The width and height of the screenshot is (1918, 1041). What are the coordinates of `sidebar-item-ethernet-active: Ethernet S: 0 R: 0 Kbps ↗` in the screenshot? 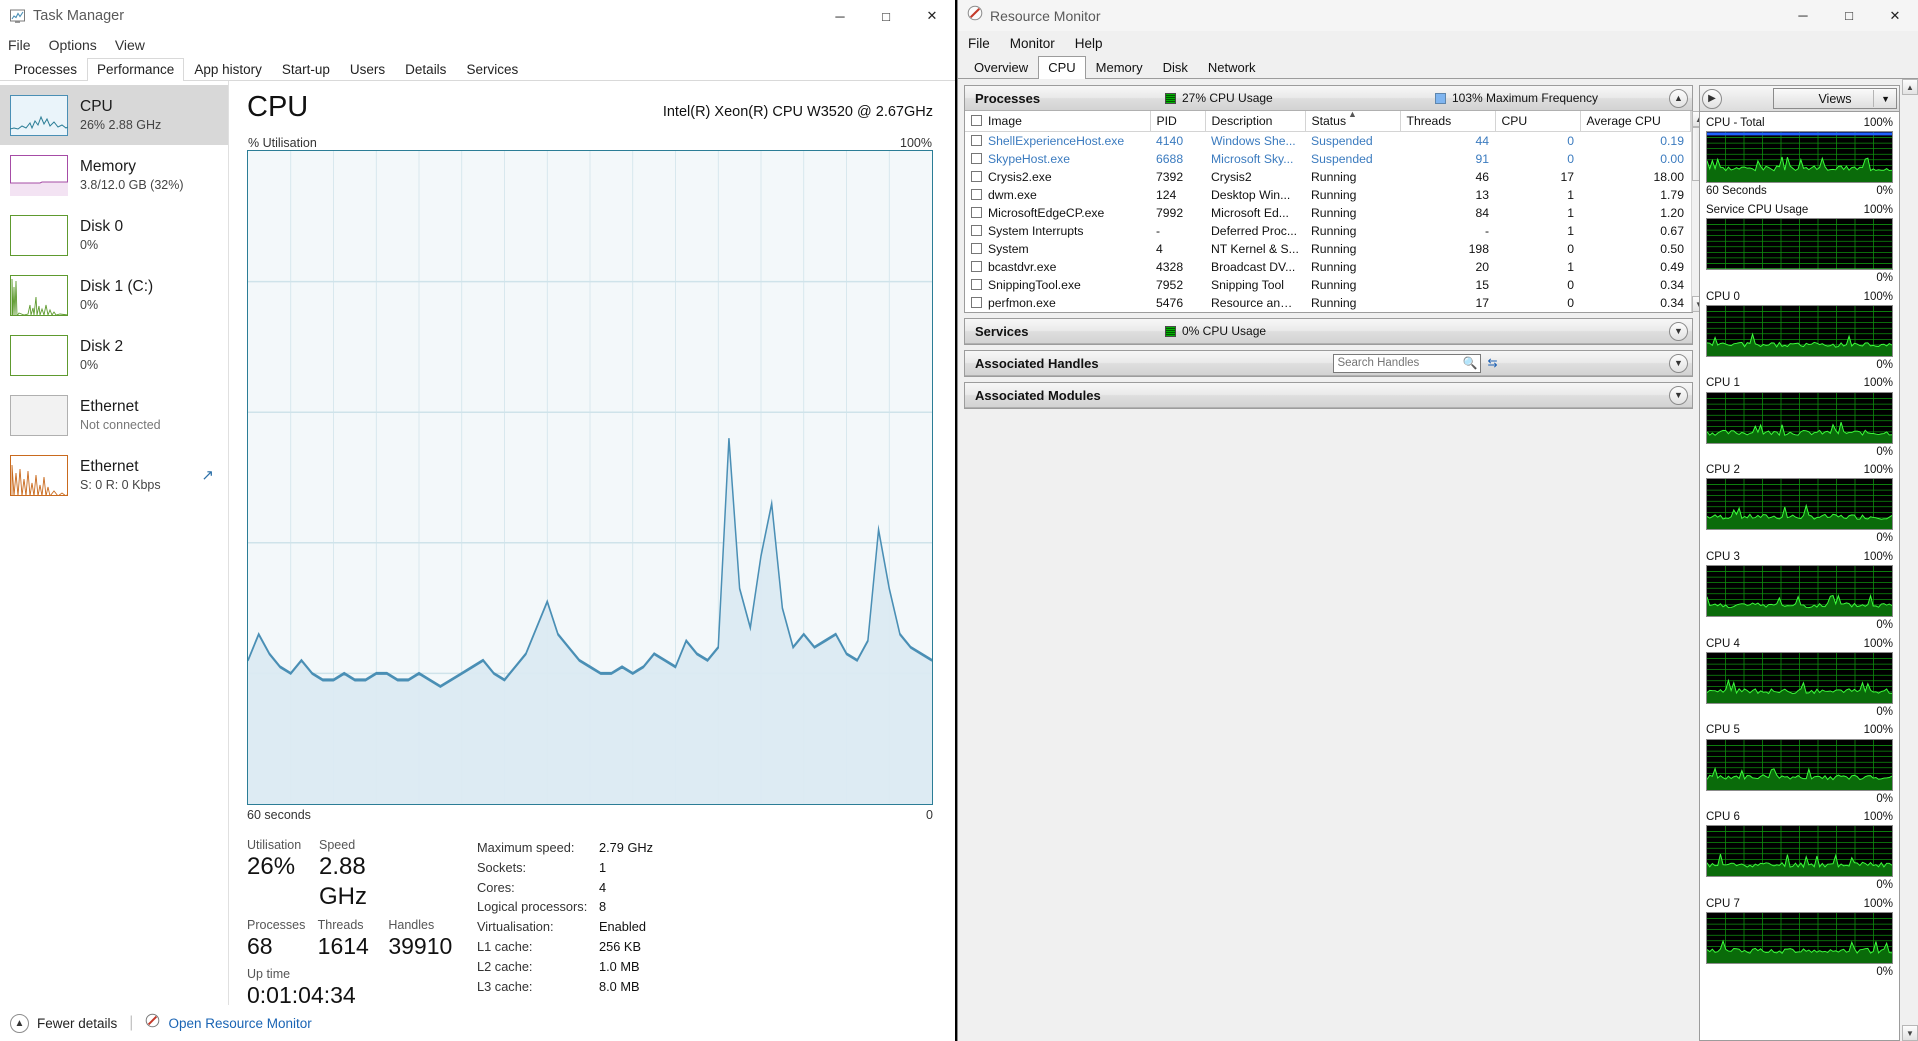 It's located at (114, 475).